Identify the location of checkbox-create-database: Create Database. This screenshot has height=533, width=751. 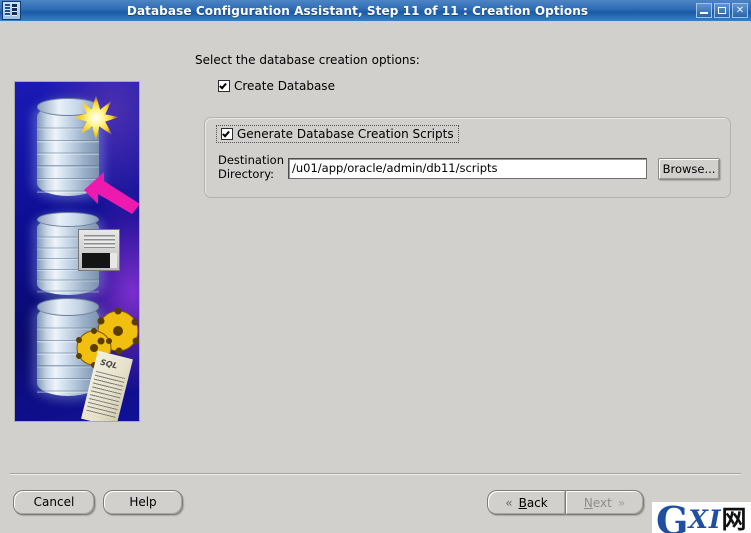
(276, 86).